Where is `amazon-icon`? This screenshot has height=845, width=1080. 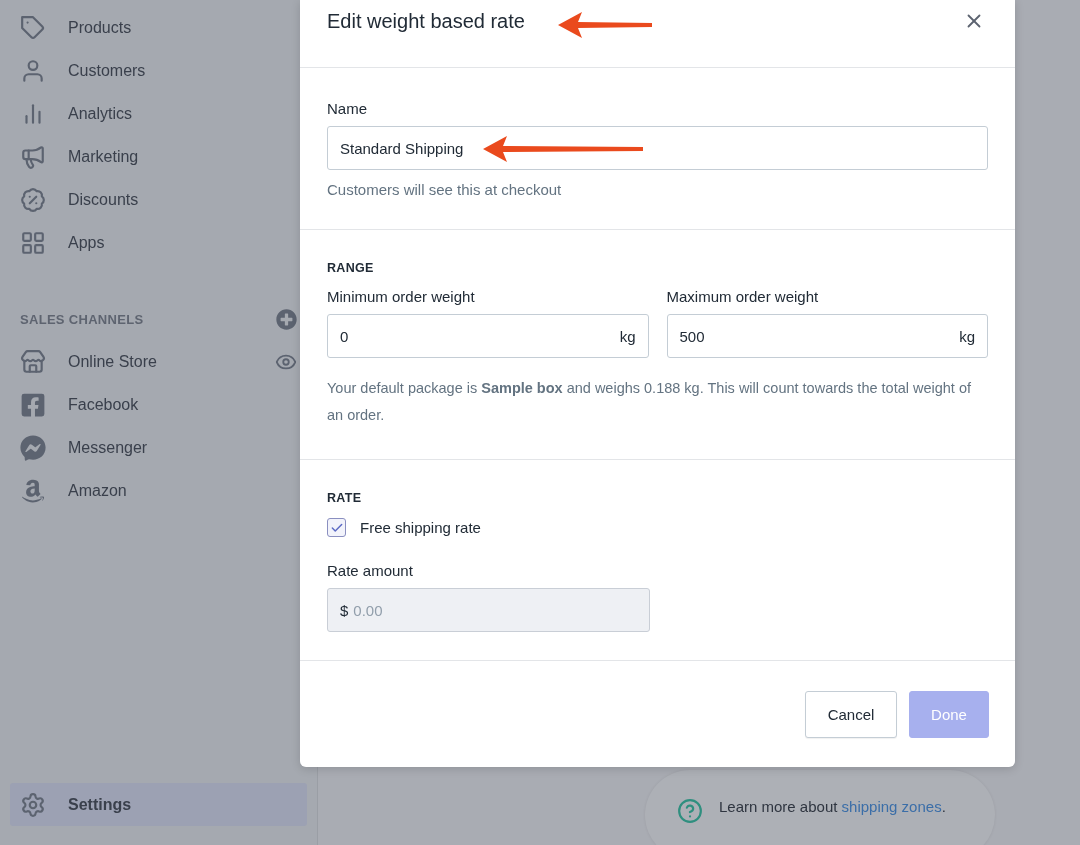 amazon-icon is located at coordinates (33, 490).